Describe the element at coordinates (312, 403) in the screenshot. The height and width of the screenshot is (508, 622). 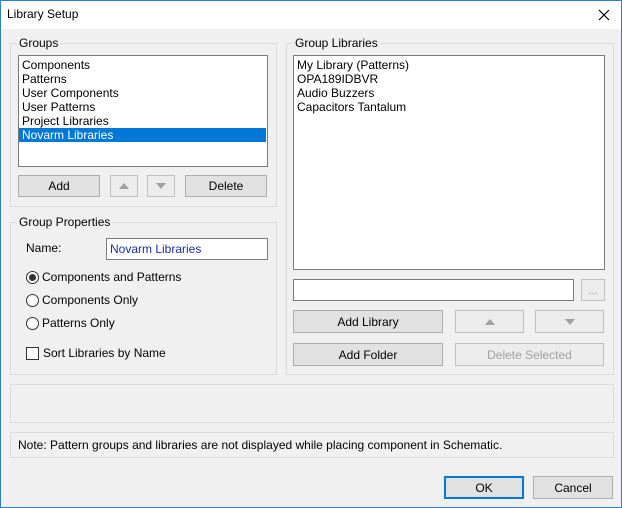
I see `info-panel` at that location.